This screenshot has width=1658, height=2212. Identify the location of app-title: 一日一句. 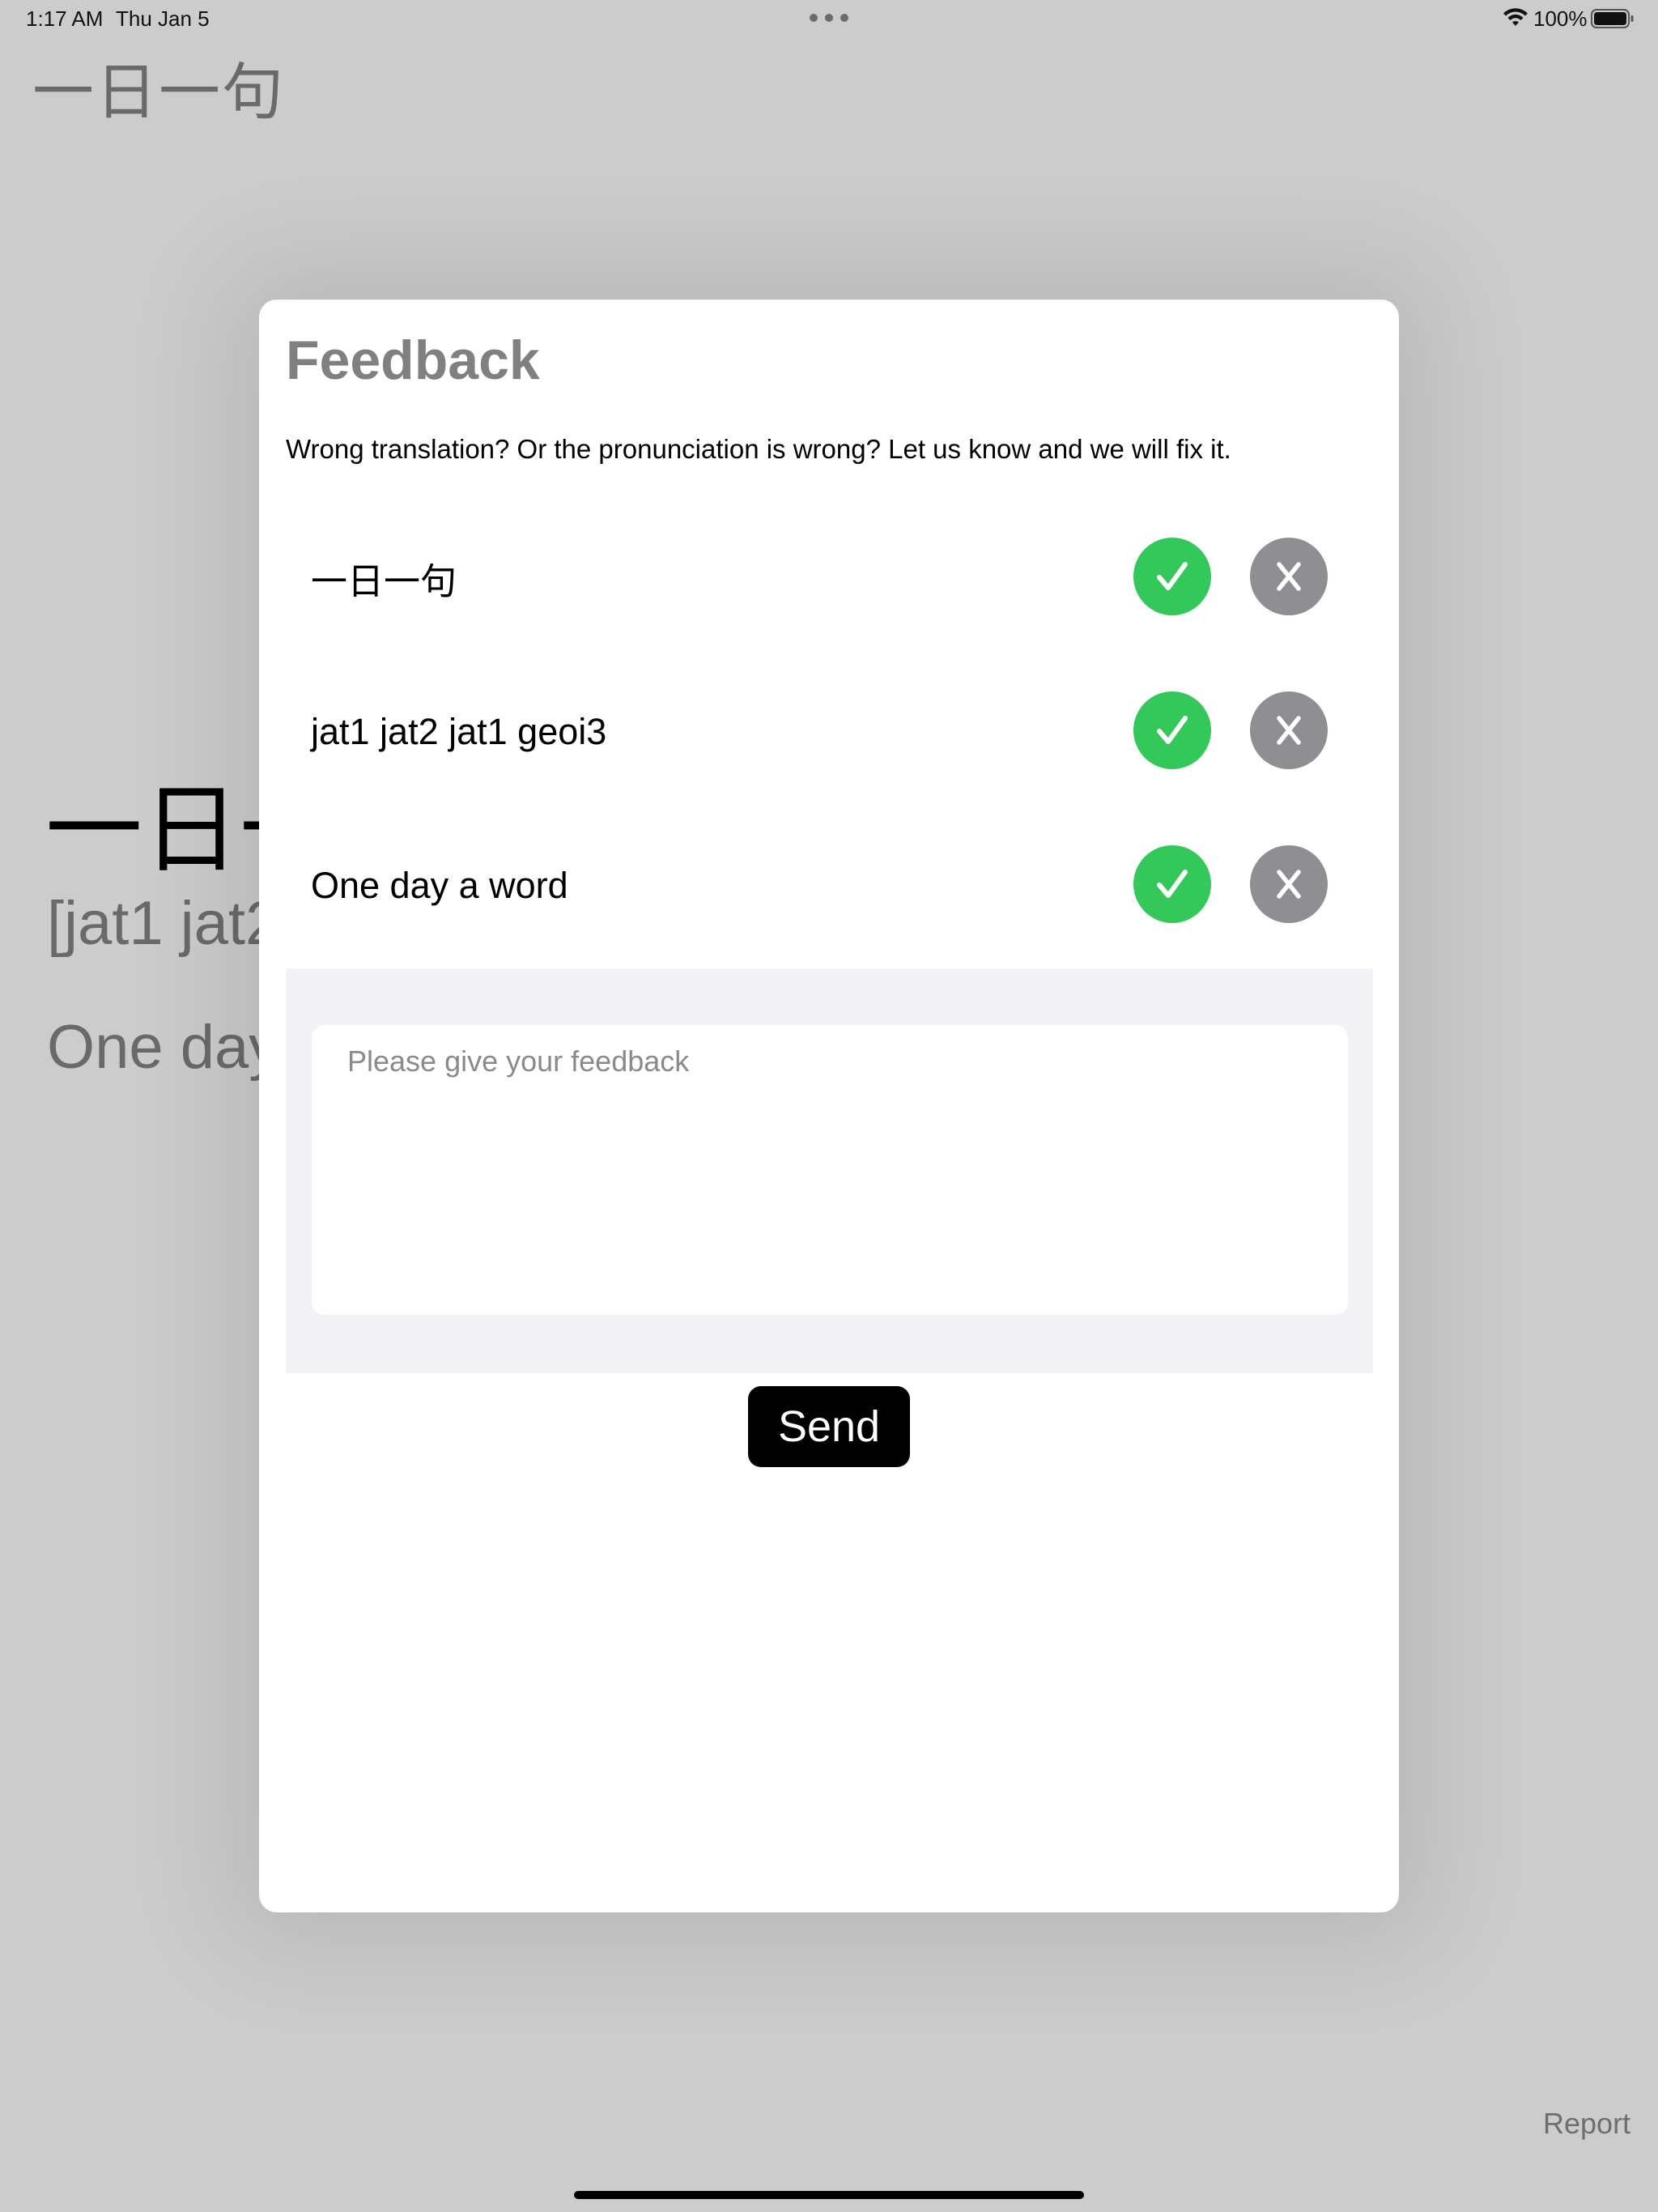
(158, 92).